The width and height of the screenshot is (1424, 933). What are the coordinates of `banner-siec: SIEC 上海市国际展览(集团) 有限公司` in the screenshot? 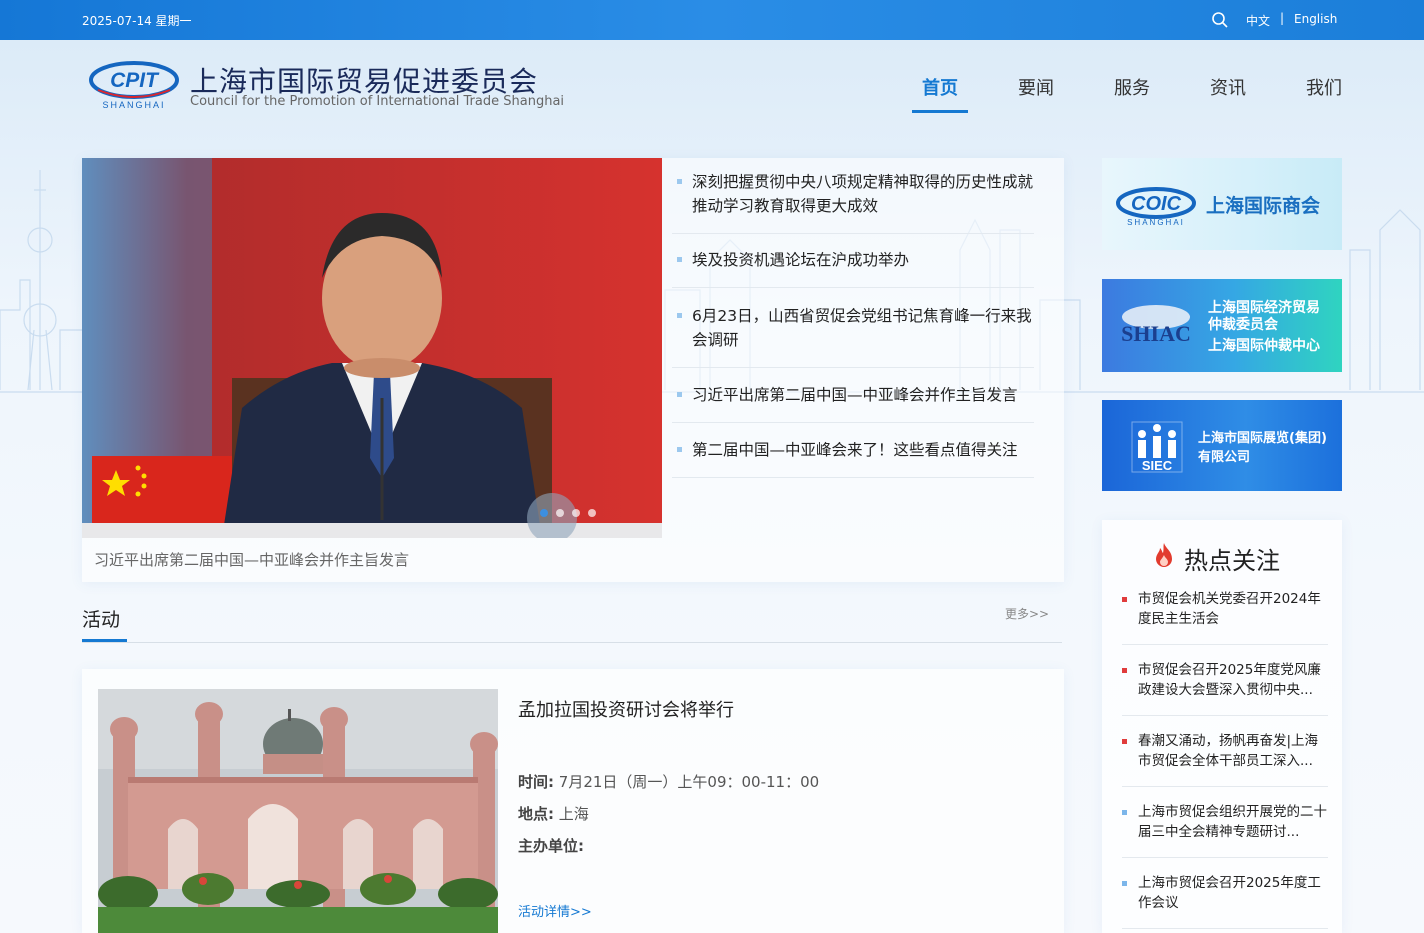 It's located at (1222, 445).